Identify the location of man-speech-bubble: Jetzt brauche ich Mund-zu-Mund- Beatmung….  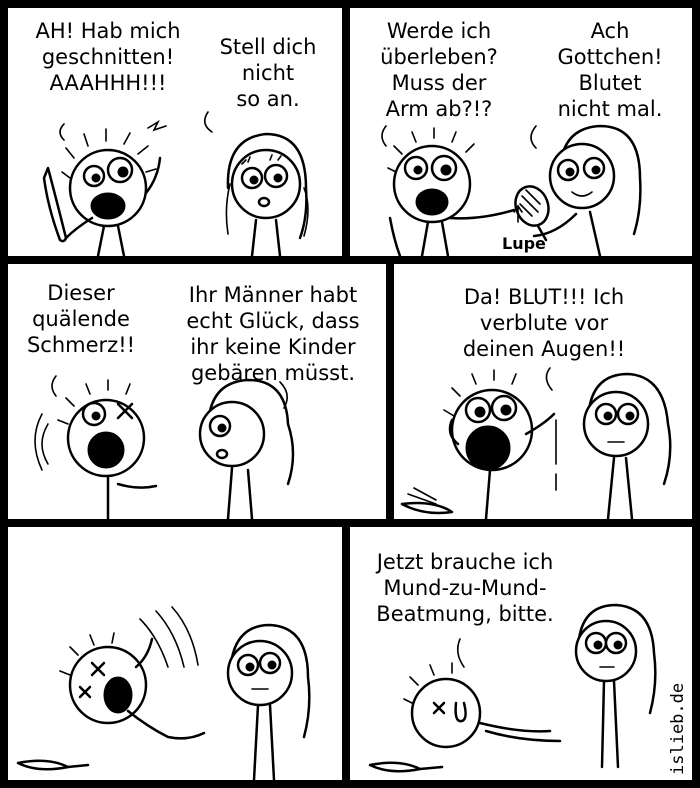
(465, 588).